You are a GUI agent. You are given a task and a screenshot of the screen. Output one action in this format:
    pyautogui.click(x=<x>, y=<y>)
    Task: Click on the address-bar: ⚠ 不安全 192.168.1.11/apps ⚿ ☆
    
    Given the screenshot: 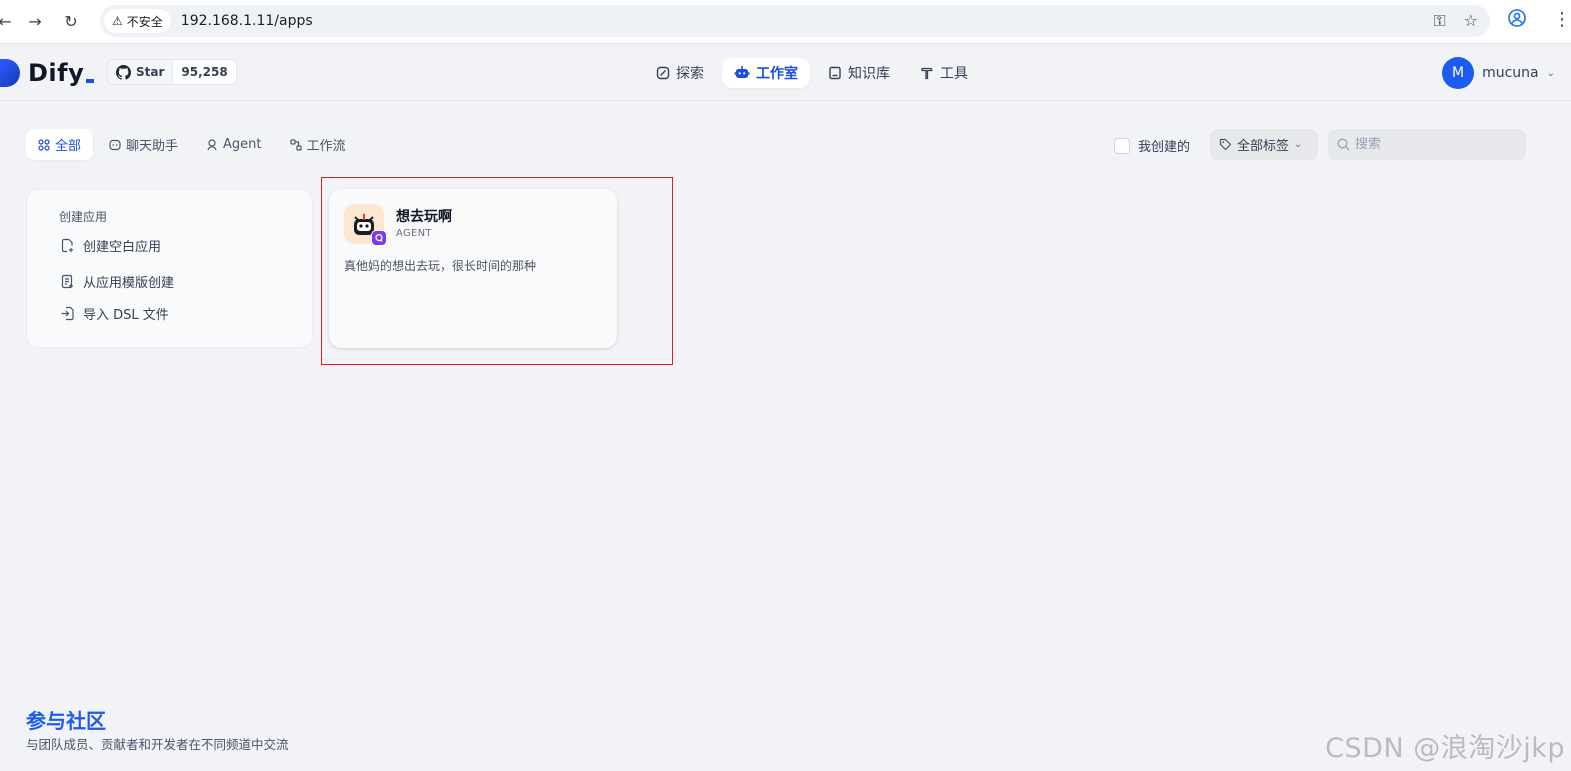 What is the action you would take?
    pyautogui.click(x=795, y=21)
    